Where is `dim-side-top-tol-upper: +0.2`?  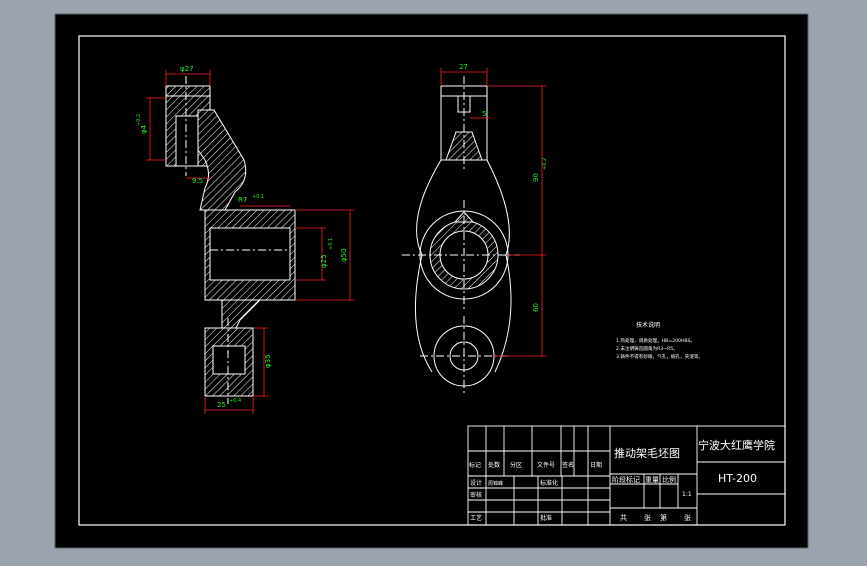 dim-side-top-tol-upper: +0.2 is located at coordinates (139, 120).